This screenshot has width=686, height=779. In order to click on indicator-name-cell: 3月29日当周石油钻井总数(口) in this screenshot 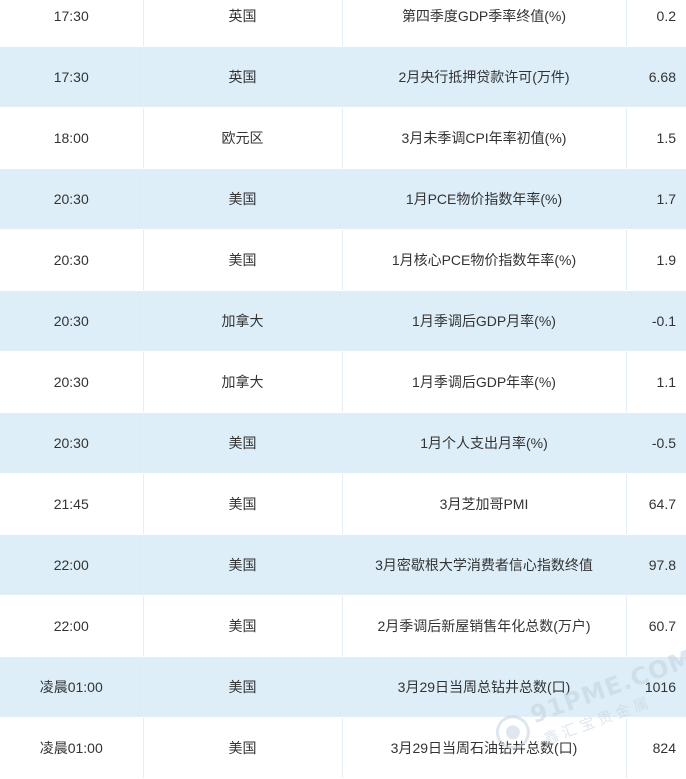, I will do `click(484, 748)`.